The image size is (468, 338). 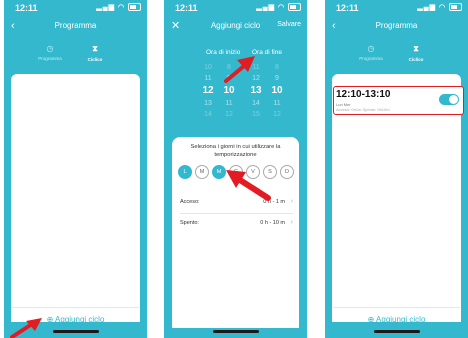 What do you see at coordinates (363, 94) in the screenshot?
I see `schedule-time: 12:10-13:10` at bounding box center [363, 94].